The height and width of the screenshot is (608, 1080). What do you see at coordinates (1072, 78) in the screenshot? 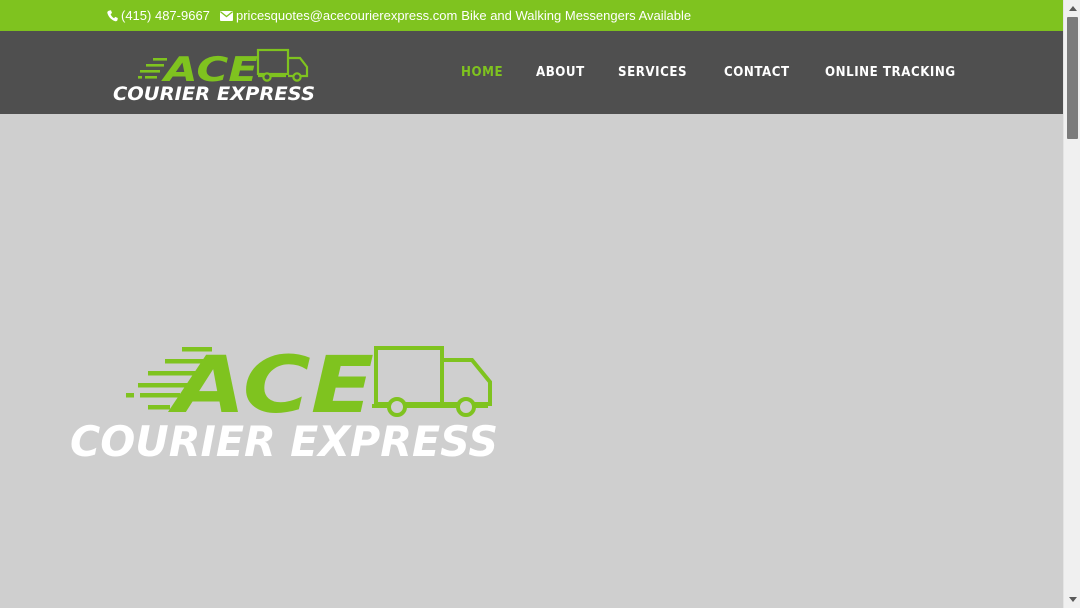
I see `scrollbar-thumb` at bounding box center [1072, 78].